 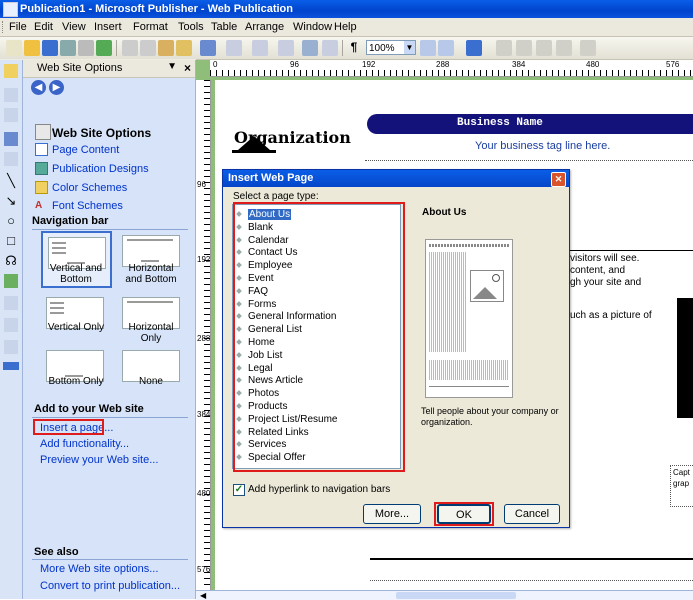 What do you see at coordinates (224, 27) in the screenshot?
I see `menu-table: Table` at bounding box center [224, 27].